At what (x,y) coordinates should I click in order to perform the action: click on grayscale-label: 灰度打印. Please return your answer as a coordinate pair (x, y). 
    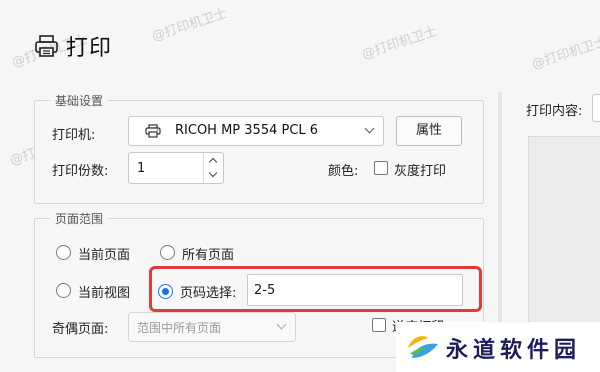
    Looking at the image, I should click on (420, 171).